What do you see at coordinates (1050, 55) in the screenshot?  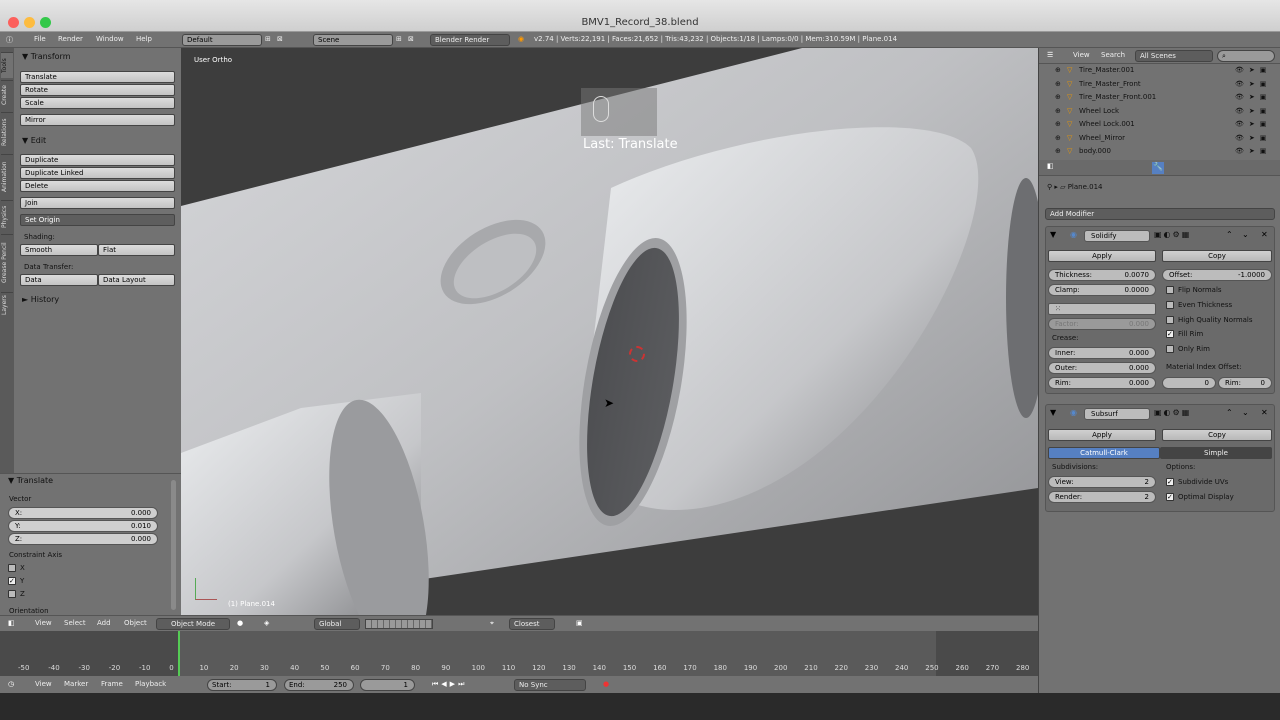 I see `outliner-editor-icon: ☰` at bounding box center [1050, 55].